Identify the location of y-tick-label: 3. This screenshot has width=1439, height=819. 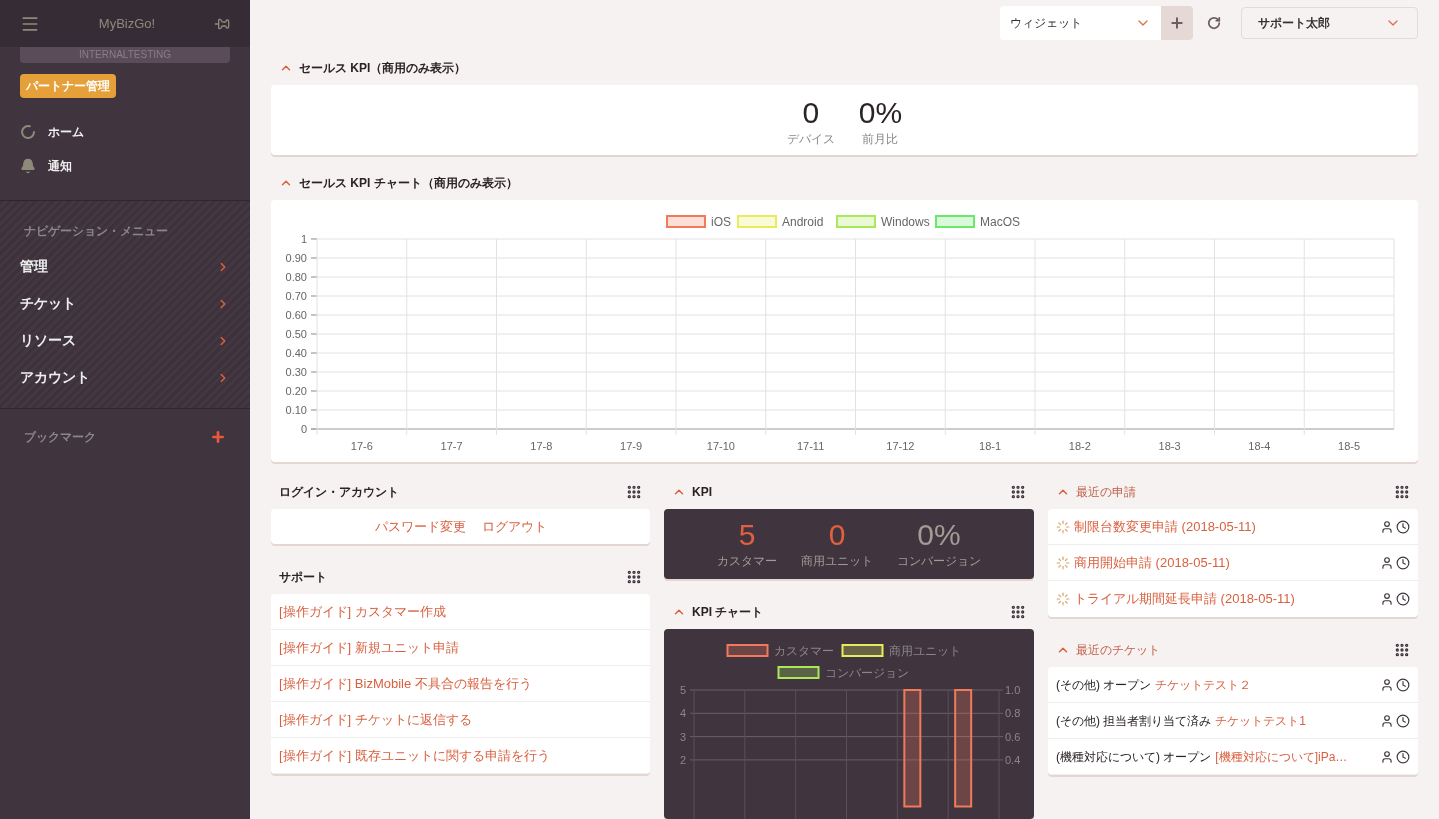
(682, 736).